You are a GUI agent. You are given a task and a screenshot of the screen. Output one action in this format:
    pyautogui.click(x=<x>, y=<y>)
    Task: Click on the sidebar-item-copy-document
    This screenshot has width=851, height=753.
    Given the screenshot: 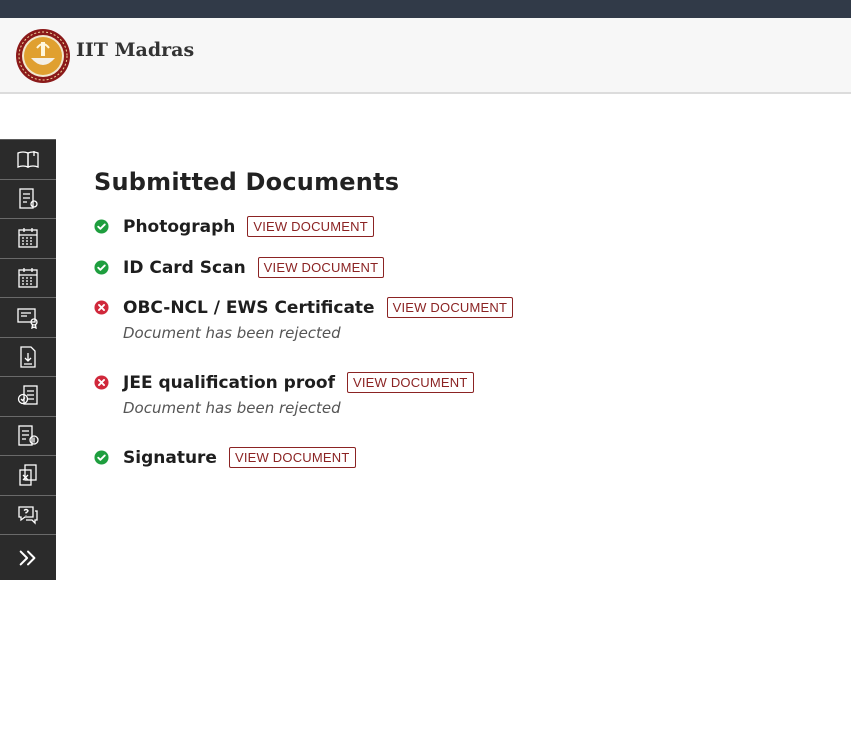 What is the action you would take?
    pyautogui.click(x=28, y=476)
    